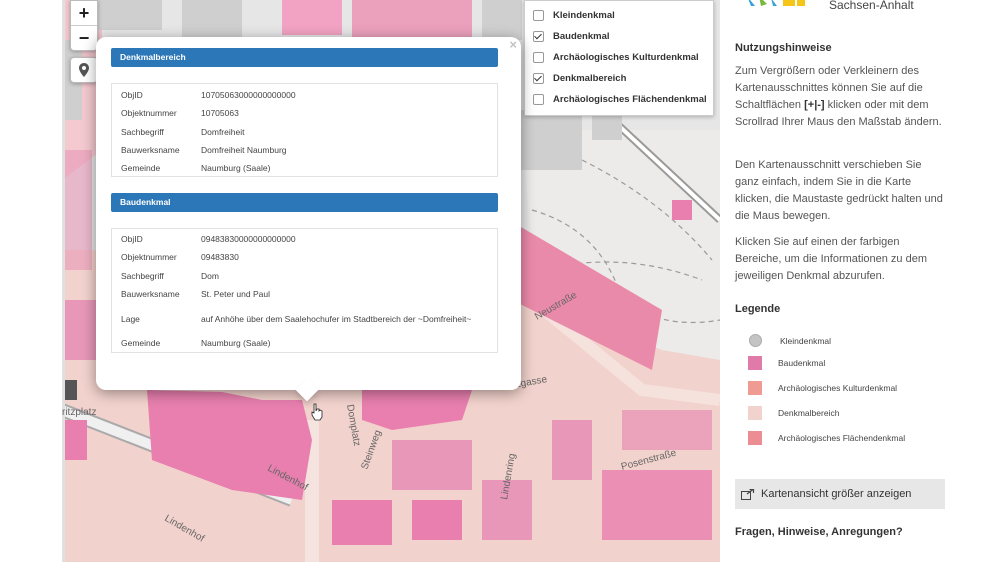  What do you see at coordinates (317, 412) in the screenshot?
I see `hand-cursor-icon` at bounding box center [317, 412].